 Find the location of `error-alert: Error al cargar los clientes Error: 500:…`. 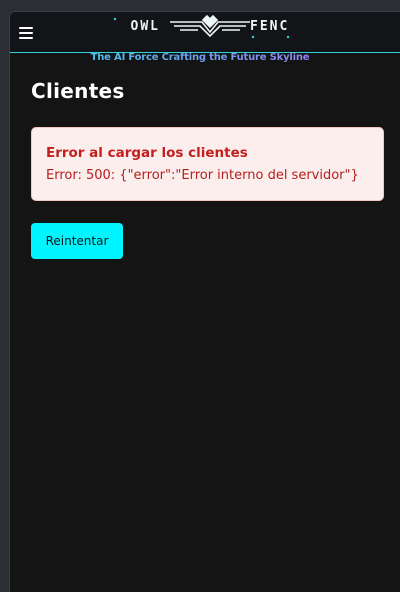

error-alert: Error al cargar los clientes Error: 500:… is located at coordinates (207, 164).